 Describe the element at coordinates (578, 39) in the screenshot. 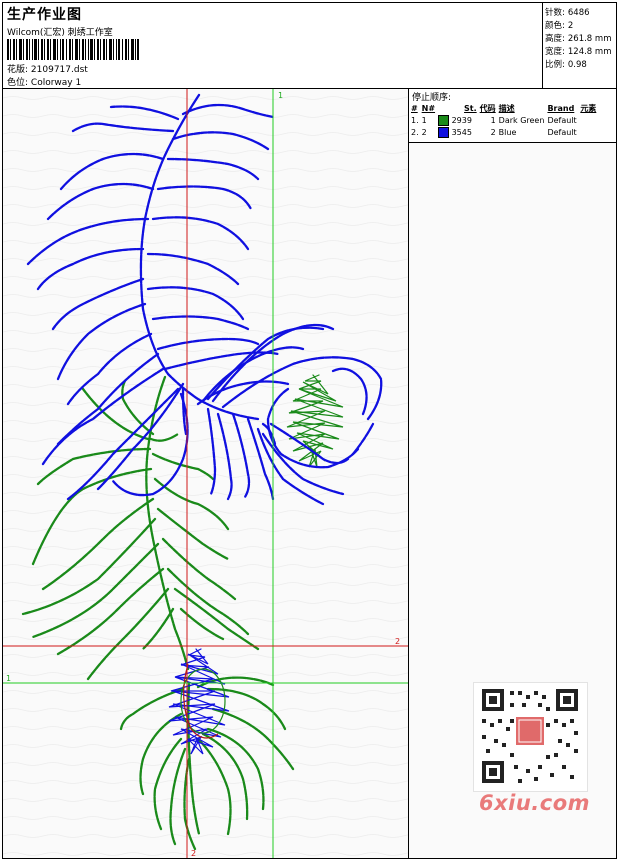

I see `stat-height: 高度: 261.8 mm` at that location.